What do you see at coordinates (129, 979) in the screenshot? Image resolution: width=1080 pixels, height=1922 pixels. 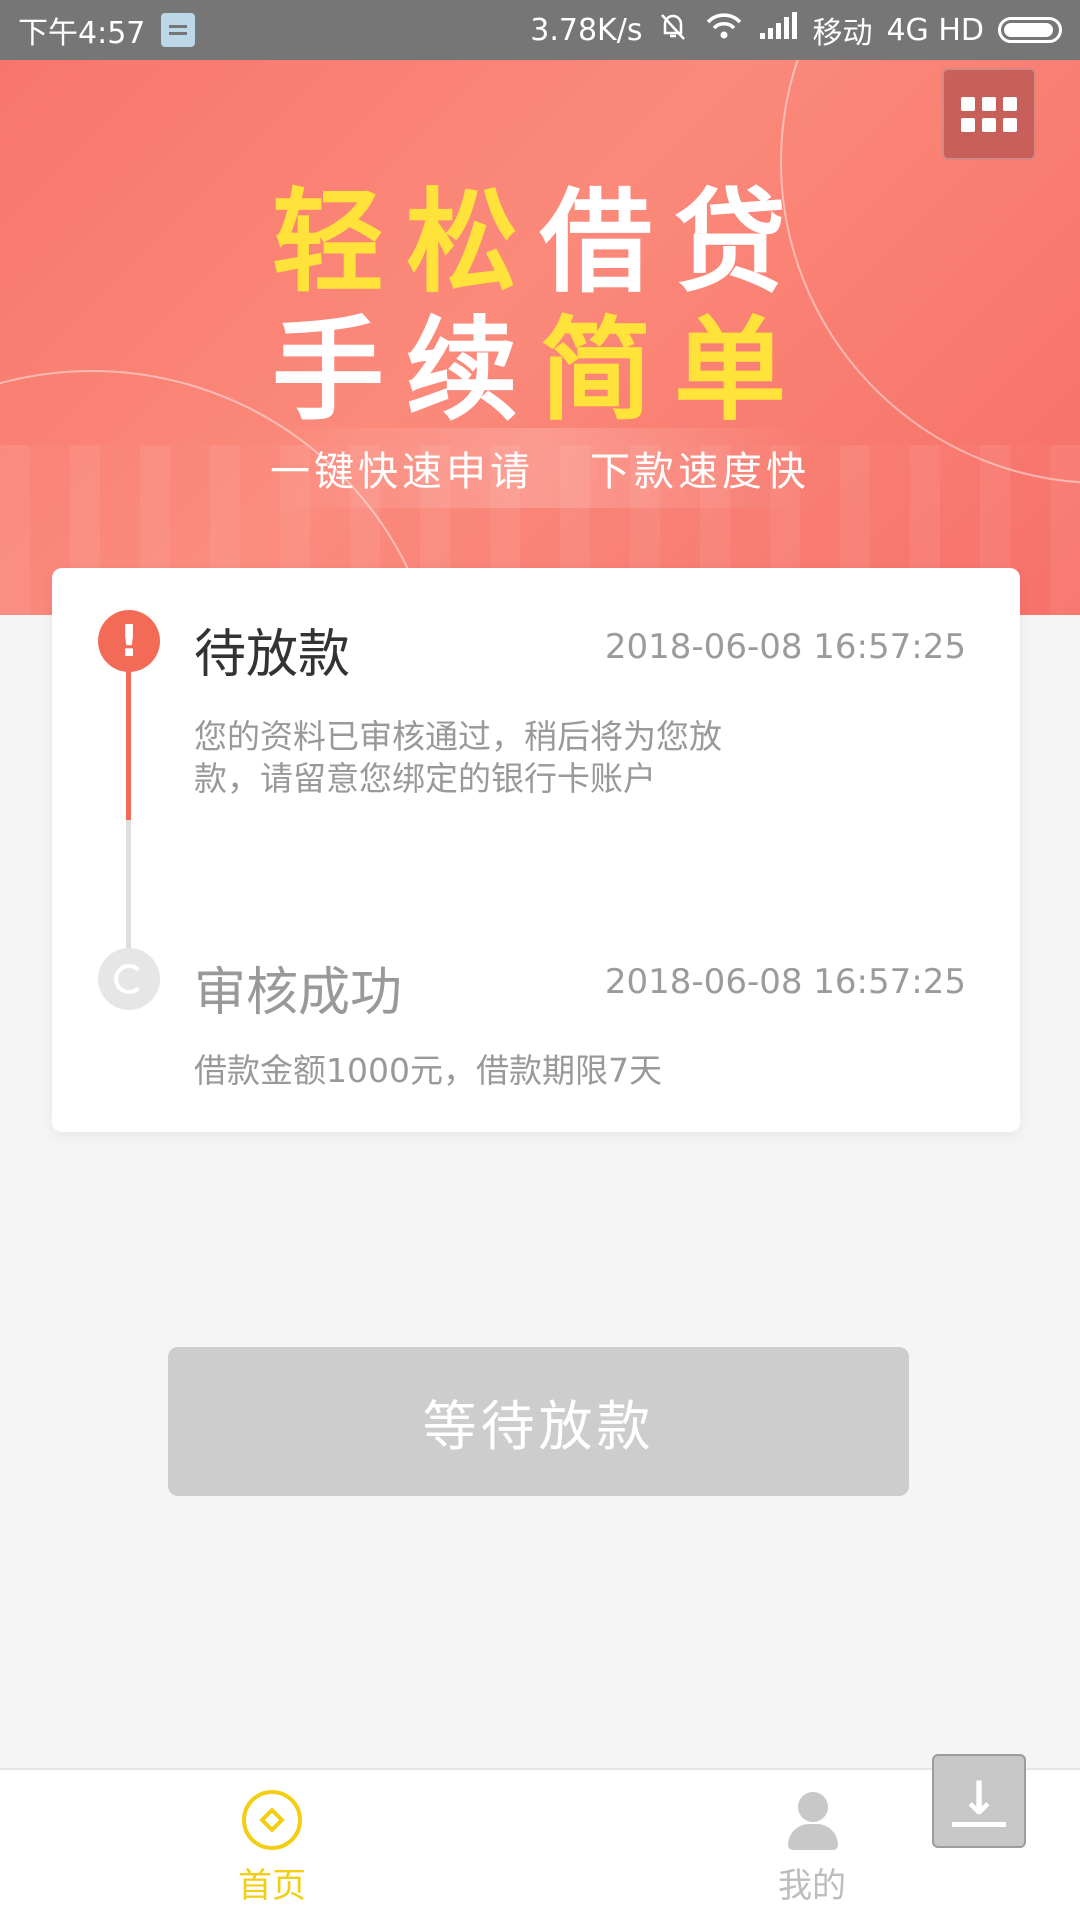 I see `refresh-icon` at bounding box center [129, 979].